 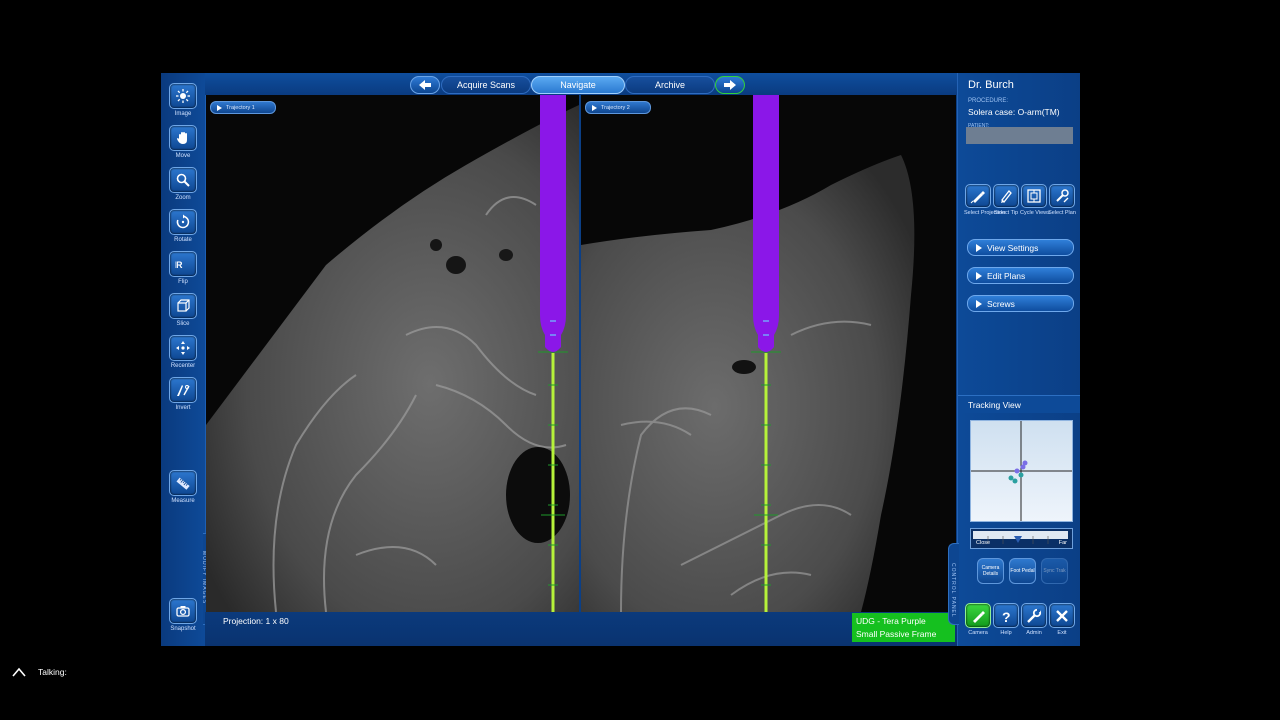 What do you see at coordinates (183, 156) in the screenshot?
I see `tool-move-label: Move` at bounding box center [183, 156].